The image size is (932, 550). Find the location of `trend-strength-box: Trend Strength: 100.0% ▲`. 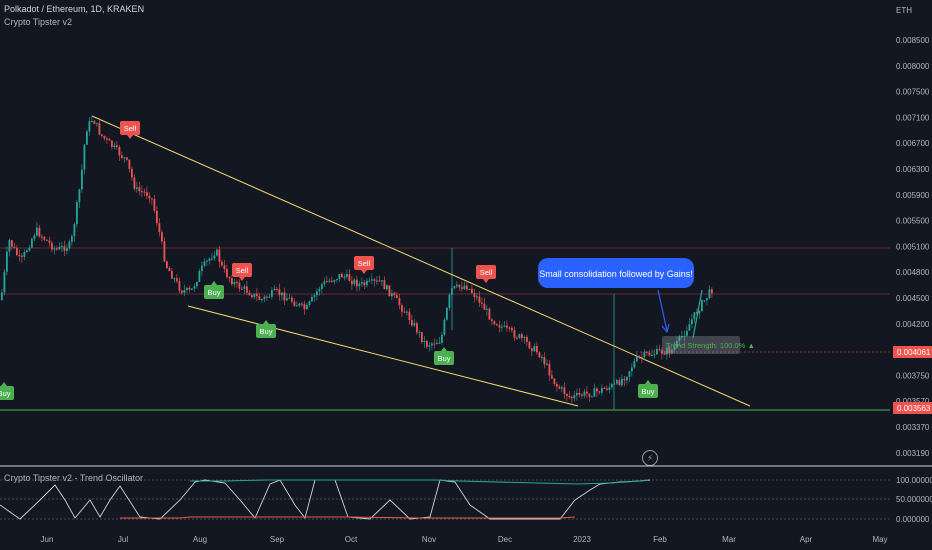

trend-strength-box: Trend Strength: 100.0% ▲ is located at coordinates (708, 345).